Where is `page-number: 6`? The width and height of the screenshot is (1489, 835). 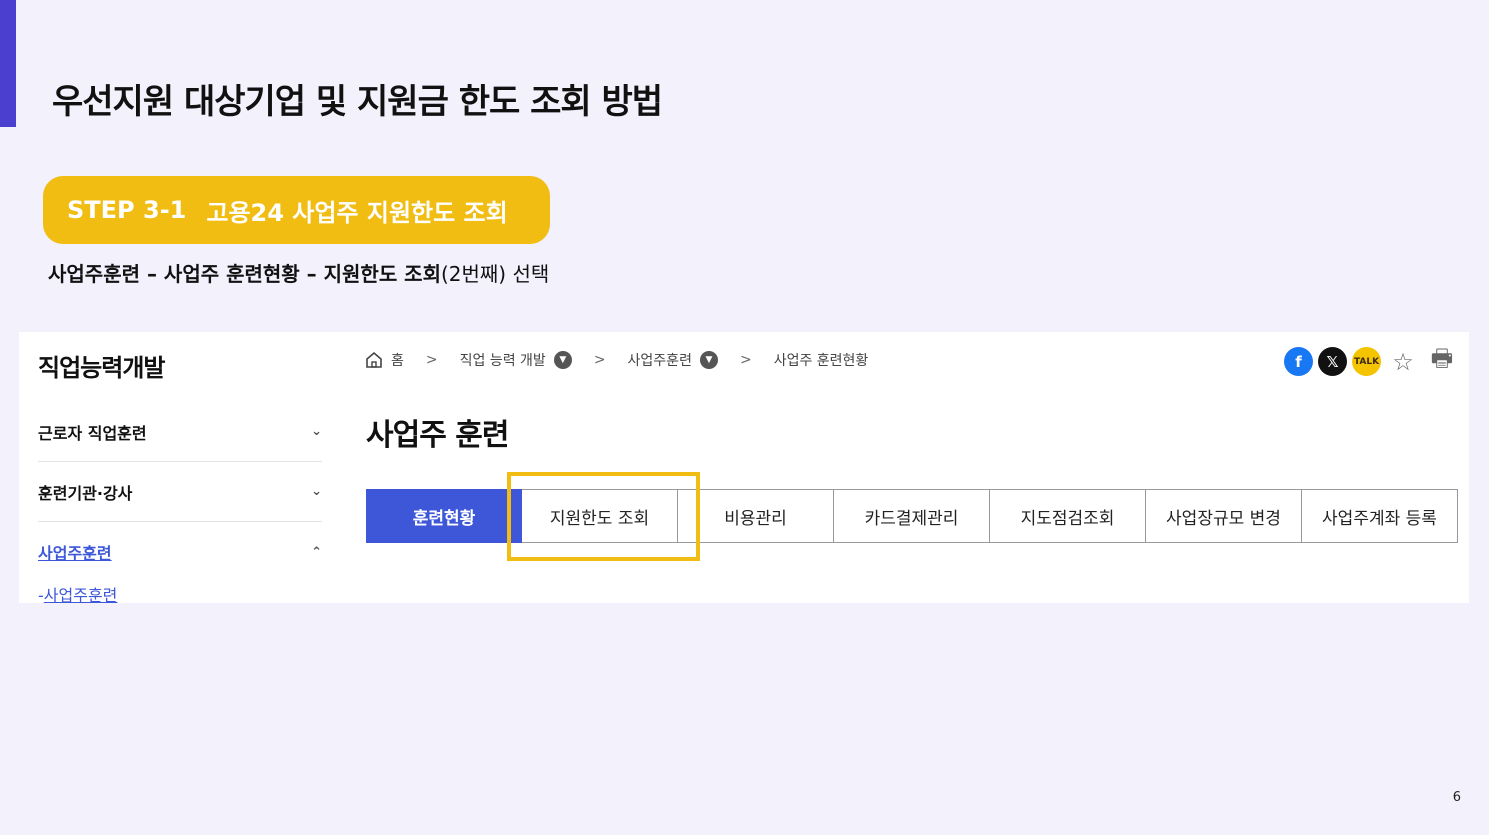
page-number: 6 is located at coordinates (1456, 797).